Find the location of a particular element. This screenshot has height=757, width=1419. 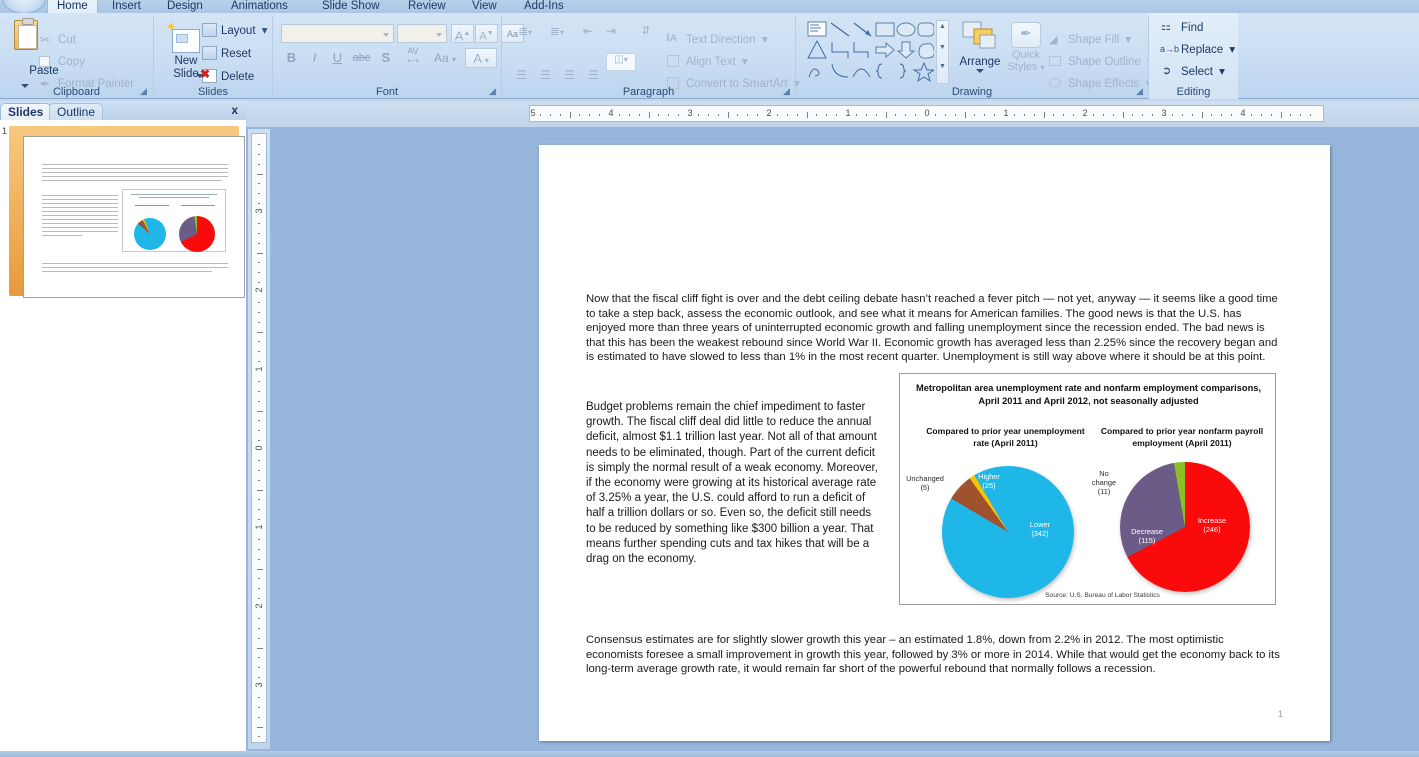

clipboard-dialog-launcher: ◢ is located at coordinates (143, 91).